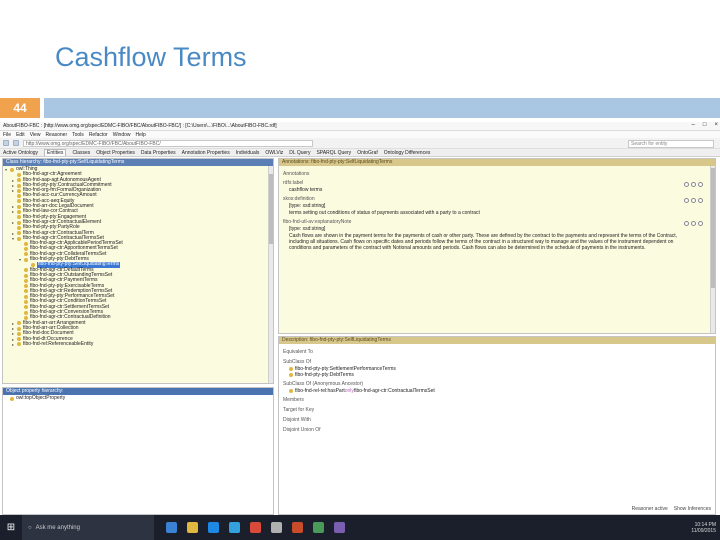  Describe the element at coordinates (138, 343) in the screenshot. I see `class-tree-item: ▸ fibo-fnd-rel:ReferenceableEntity` at that location.